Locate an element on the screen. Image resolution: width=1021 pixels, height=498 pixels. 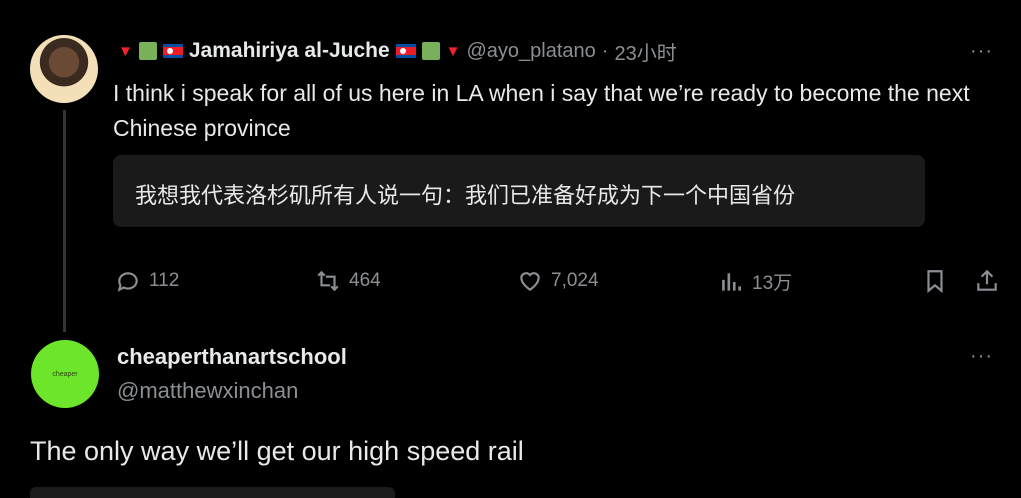
reply-author-avatar: cheaper is located at coordinates (65, 374).